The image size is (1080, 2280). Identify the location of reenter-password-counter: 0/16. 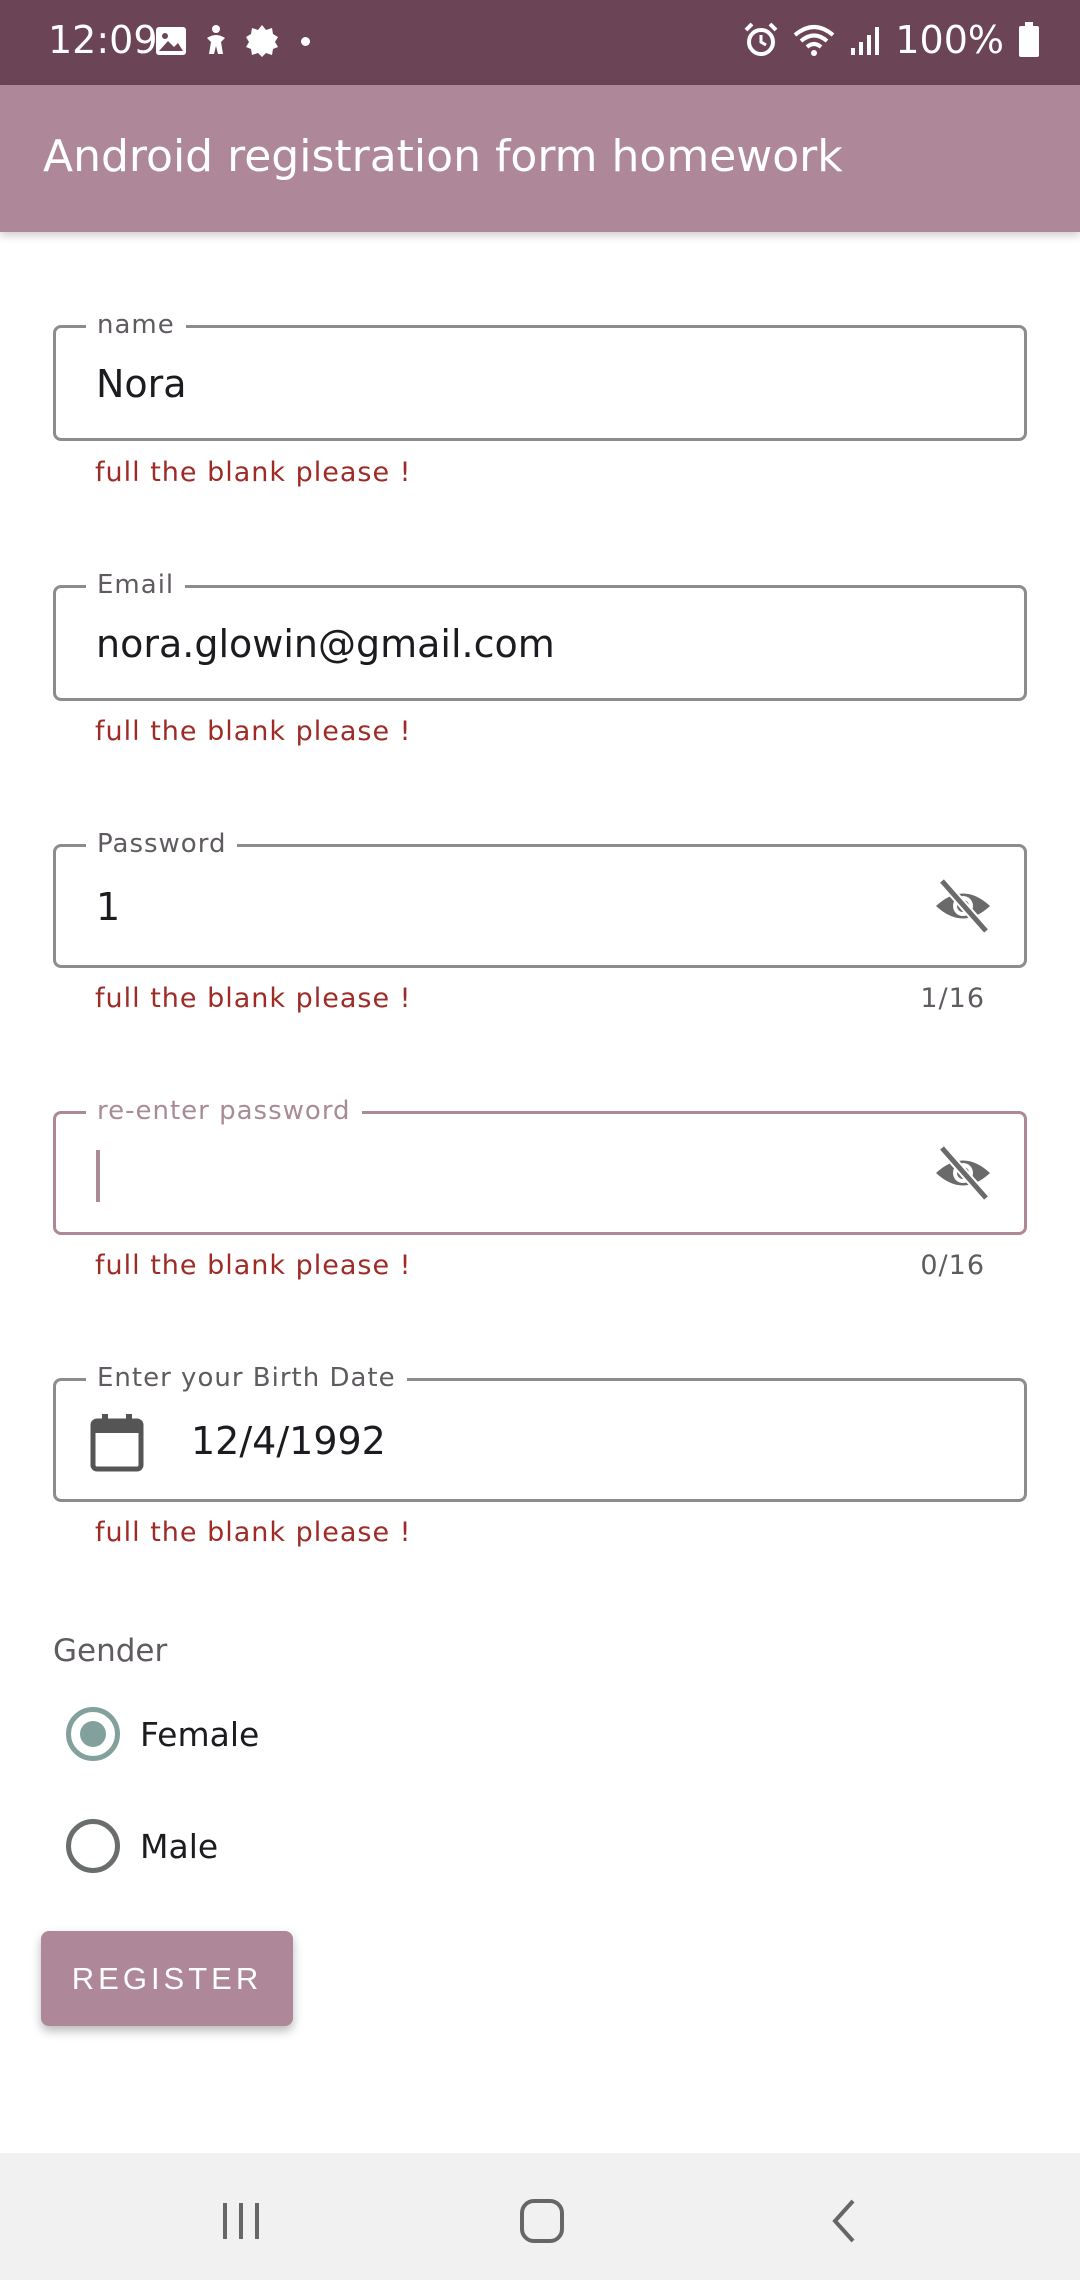
(952, 1265).